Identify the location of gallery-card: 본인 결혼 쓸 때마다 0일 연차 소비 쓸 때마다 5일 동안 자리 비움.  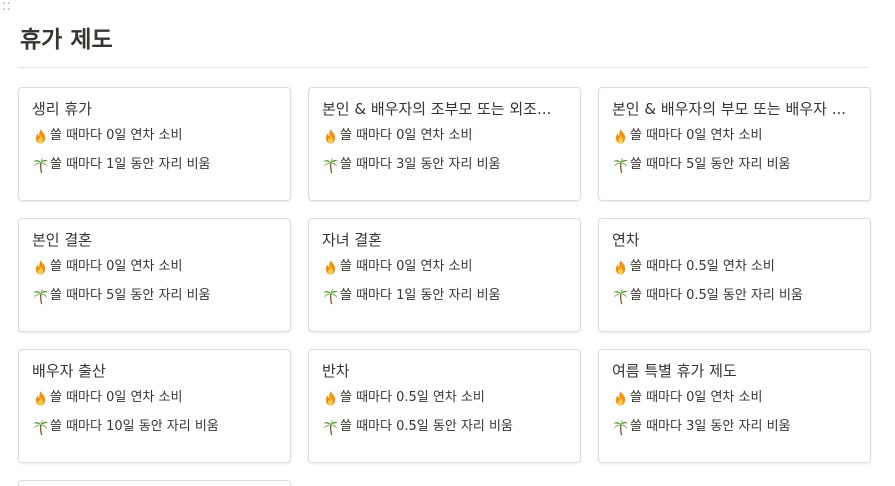
(154, 275).